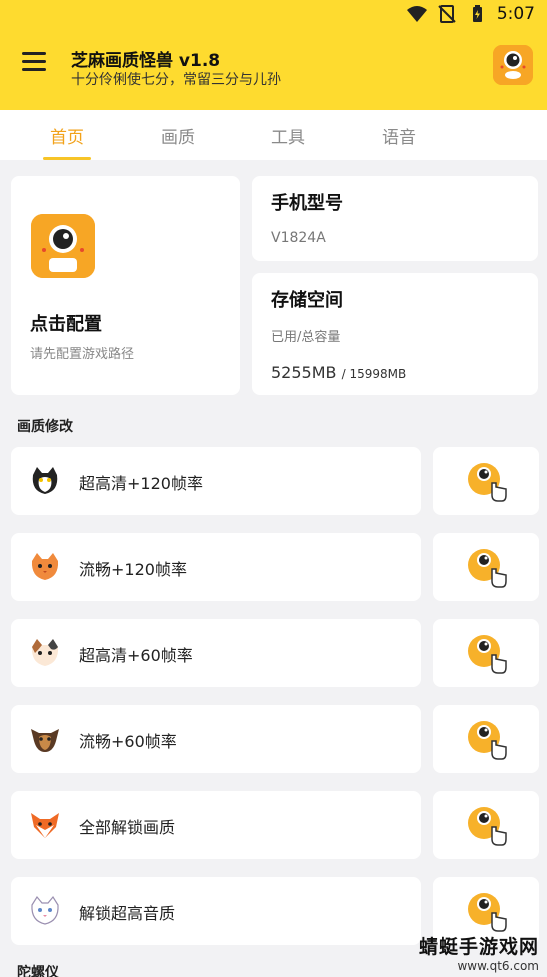 The height and width of the screenshot is (977, 547). What do you see at coordinates (45, 740) in the screenshot?
I see `yorkie-dog-icon` at bounding box center [45, 740].